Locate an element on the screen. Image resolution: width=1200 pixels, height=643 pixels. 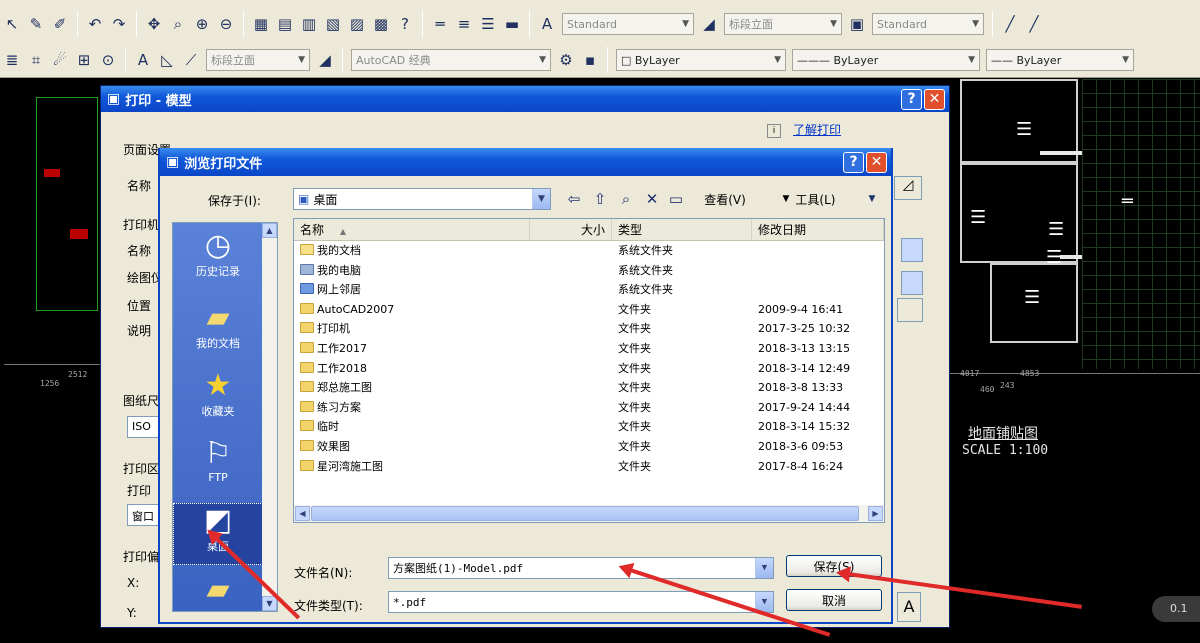
learn-plot-link: 了解打印 is located at coordinates (817, 129).